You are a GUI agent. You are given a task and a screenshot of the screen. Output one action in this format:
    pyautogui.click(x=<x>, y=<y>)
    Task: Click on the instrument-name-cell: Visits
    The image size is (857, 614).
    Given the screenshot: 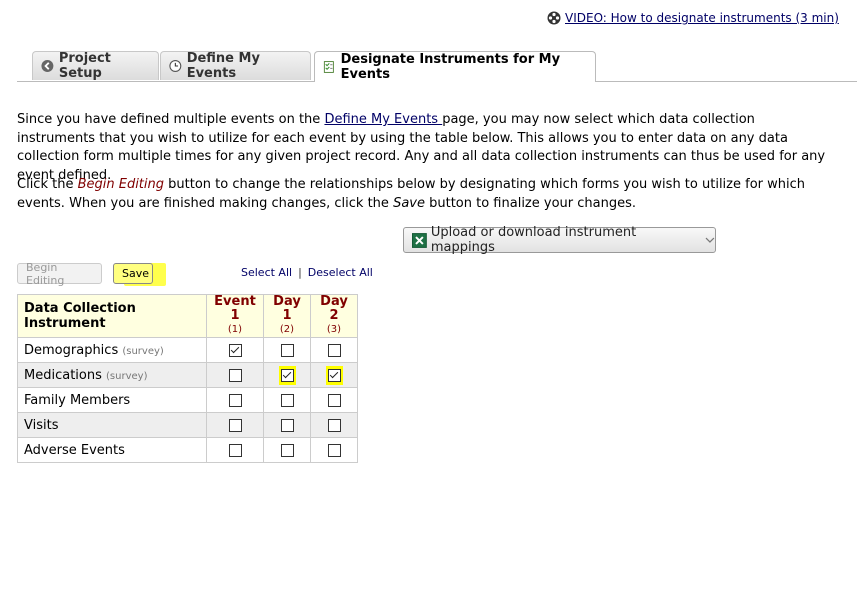 What is the action you would take?
    pyautogui.click(x=112, y=425)
    